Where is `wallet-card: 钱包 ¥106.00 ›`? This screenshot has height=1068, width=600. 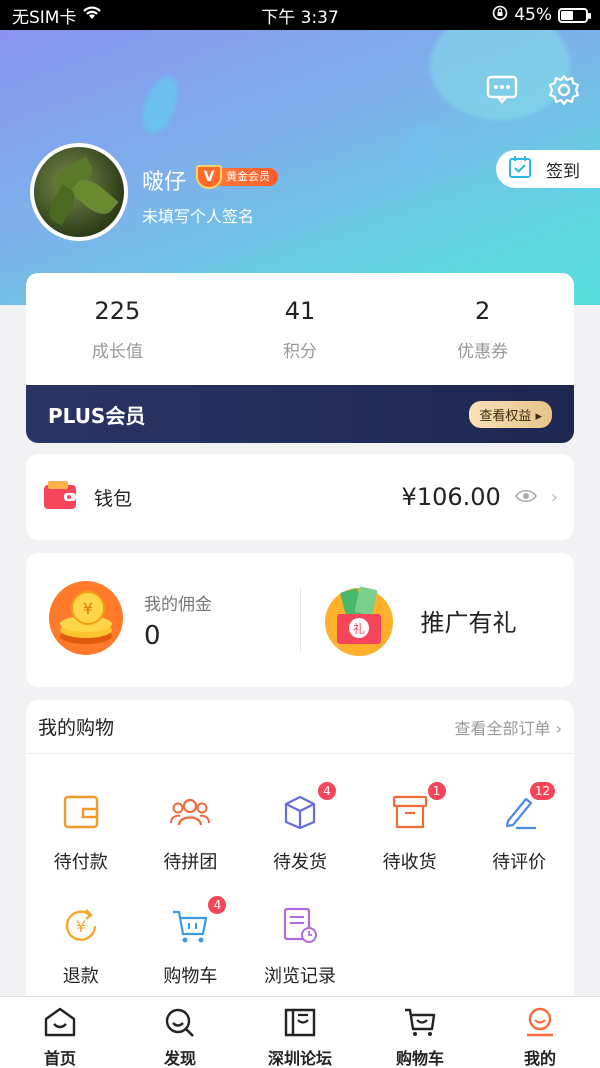
wallet-card: 钱包 ¥106.00 › is located at coordinates (300, 497).